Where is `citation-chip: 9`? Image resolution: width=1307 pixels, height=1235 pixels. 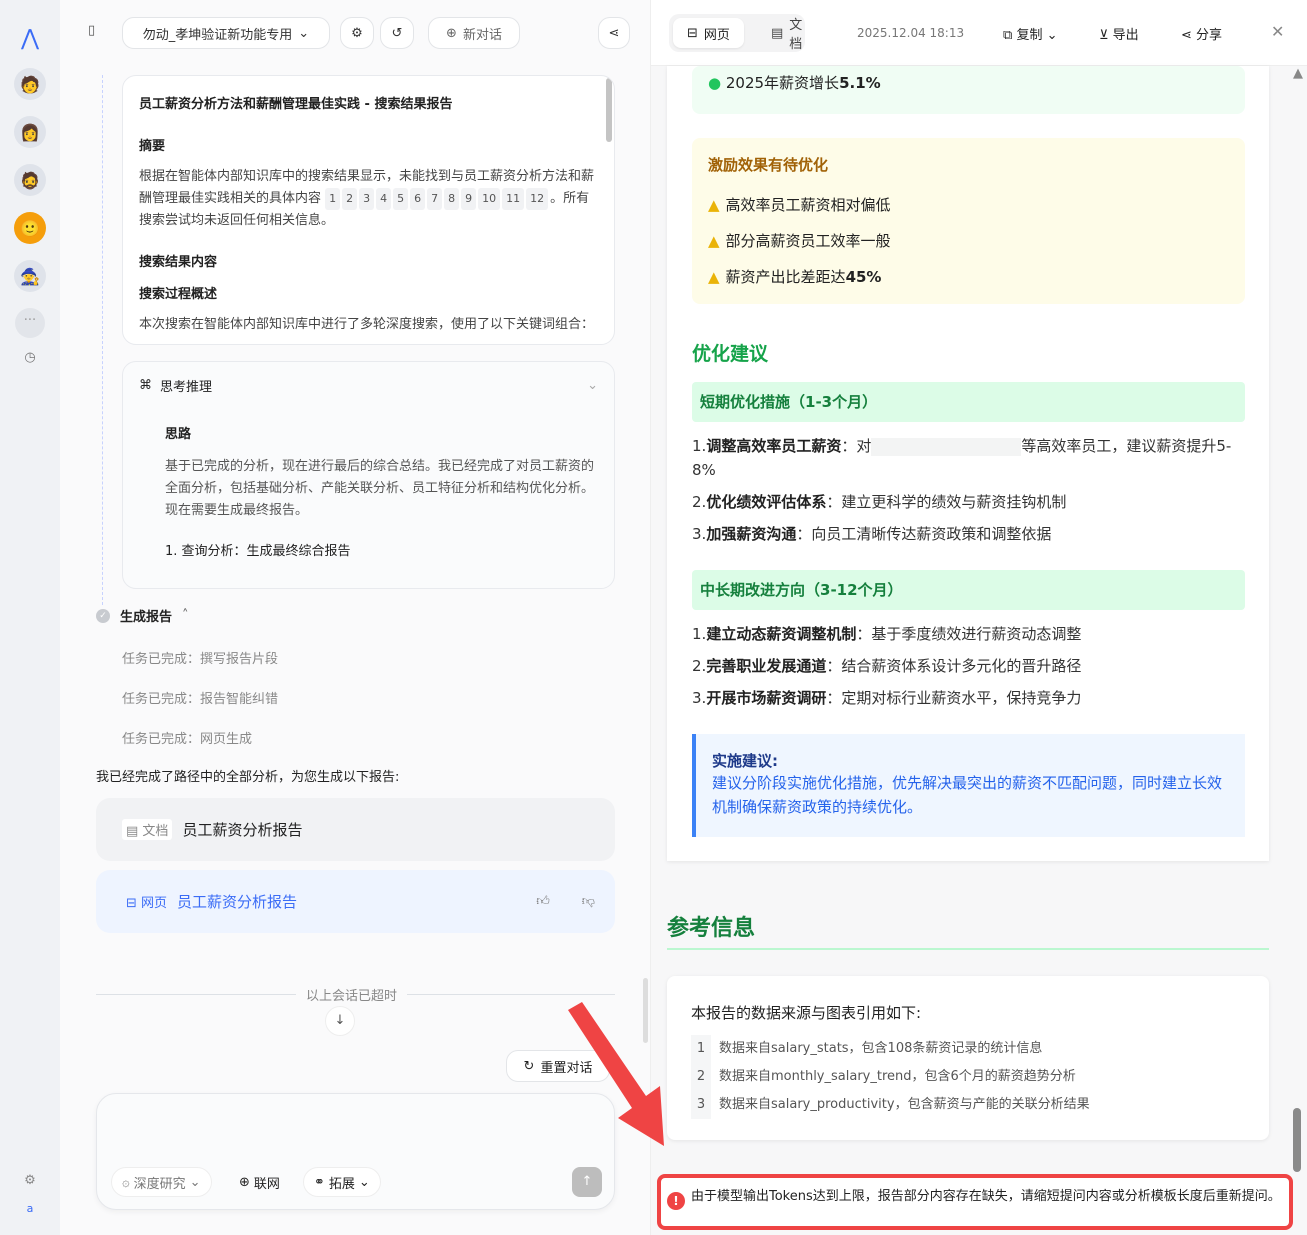 citation-chip: 9 is located at coordinates (469, 199).